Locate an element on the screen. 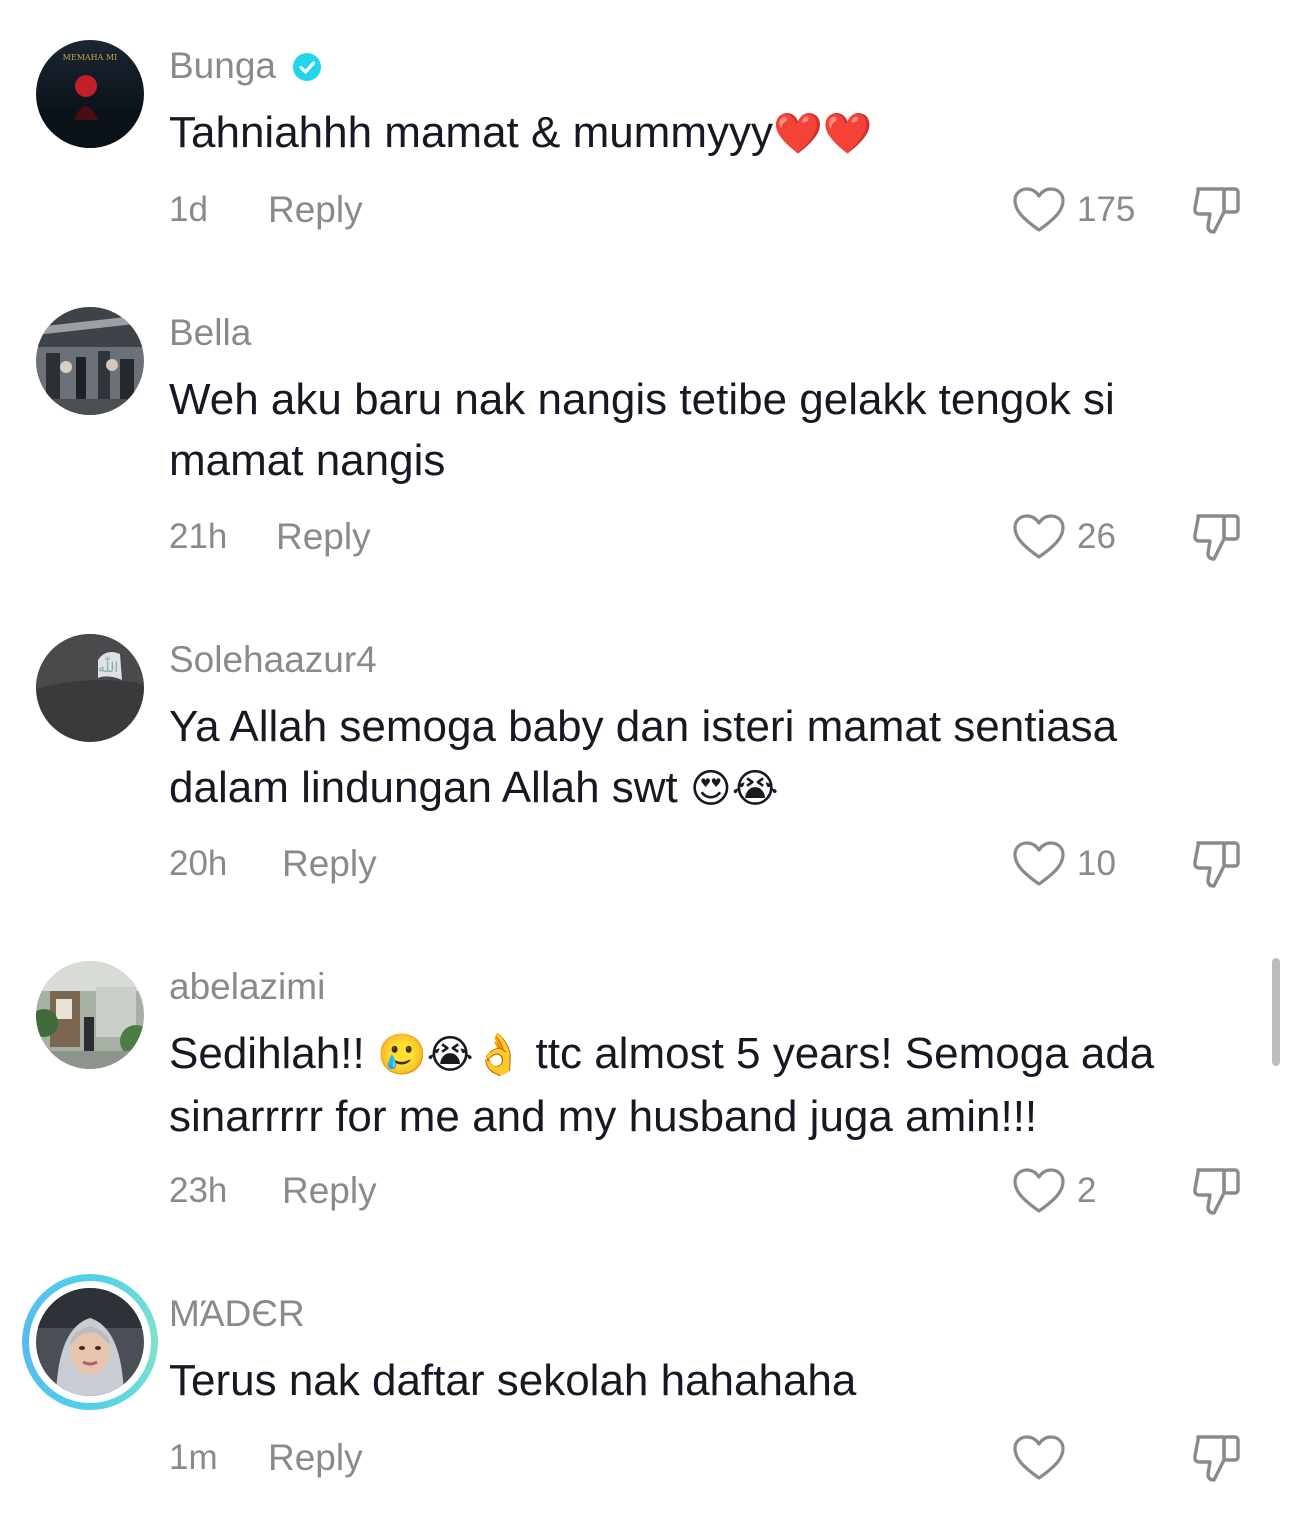 This screenshot has height=1533, width=1290. comment-emojis: ❤️❤️ is located at coordinates (823, 134).